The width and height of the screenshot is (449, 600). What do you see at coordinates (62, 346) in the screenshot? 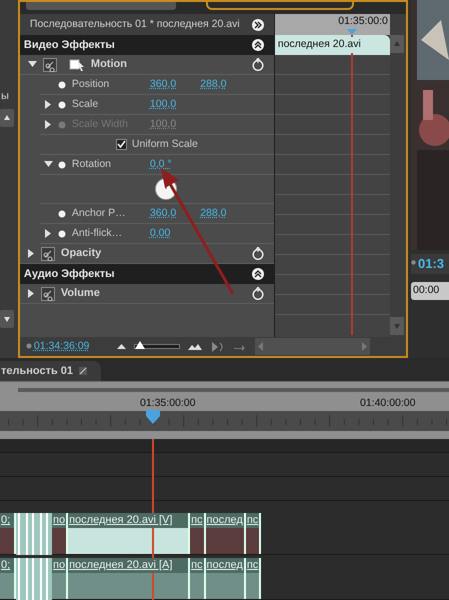
I see `timecode: 01:34:36:09` at bounding box center [62, 346].